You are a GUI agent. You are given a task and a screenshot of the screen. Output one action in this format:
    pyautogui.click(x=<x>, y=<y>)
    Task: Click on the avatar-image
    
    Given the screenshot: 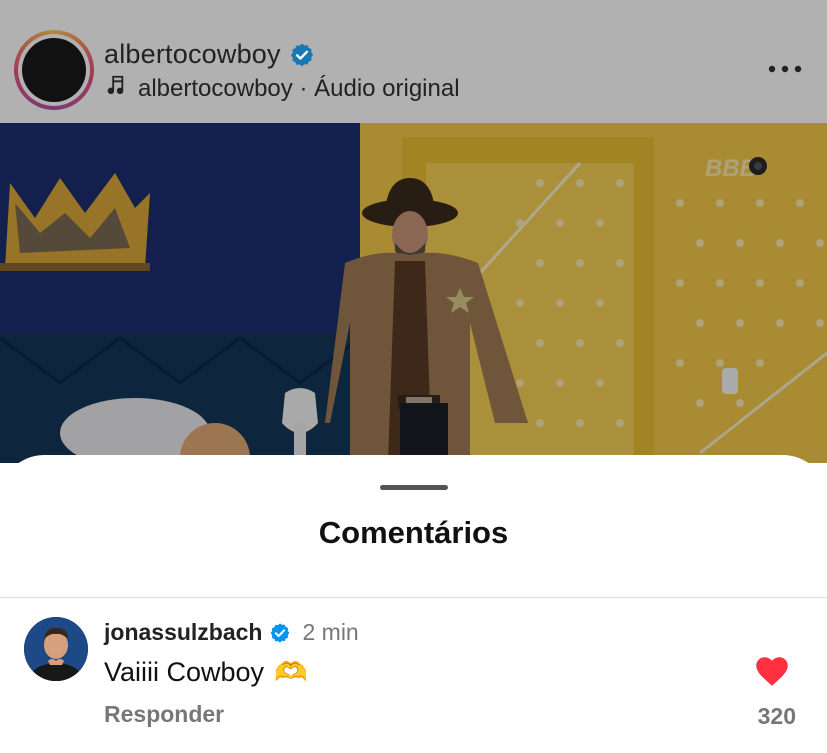 What is the action you would take?
    pyautogui.click(x=56, y=649)
    